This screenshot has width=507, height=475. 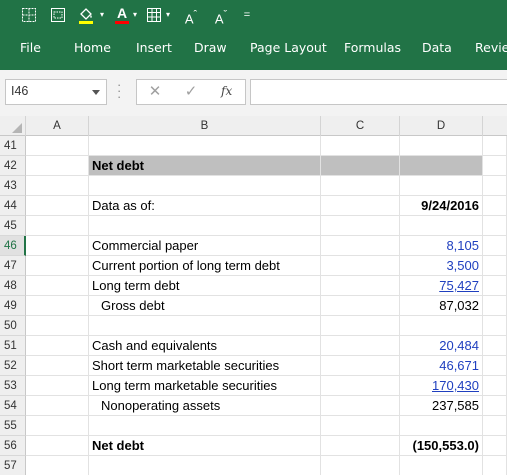 What do you see at coordinates (102, 15) in the screenshot?
I see `fill-color-dropdown-icon: ▾` at bounding box center [102, 15].